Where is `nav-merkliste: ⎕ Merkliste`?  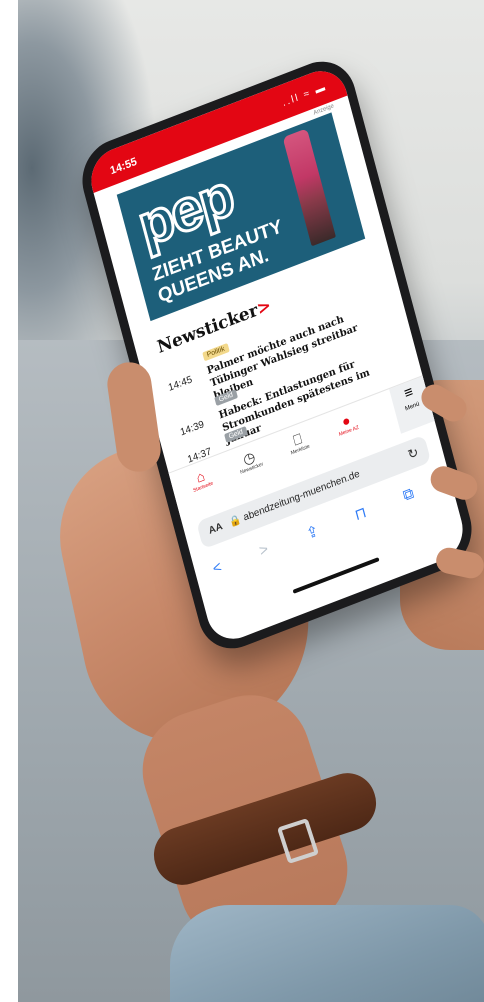
nav-merkliste: ⎕ Merkliste is located at coordinates (298, 442).